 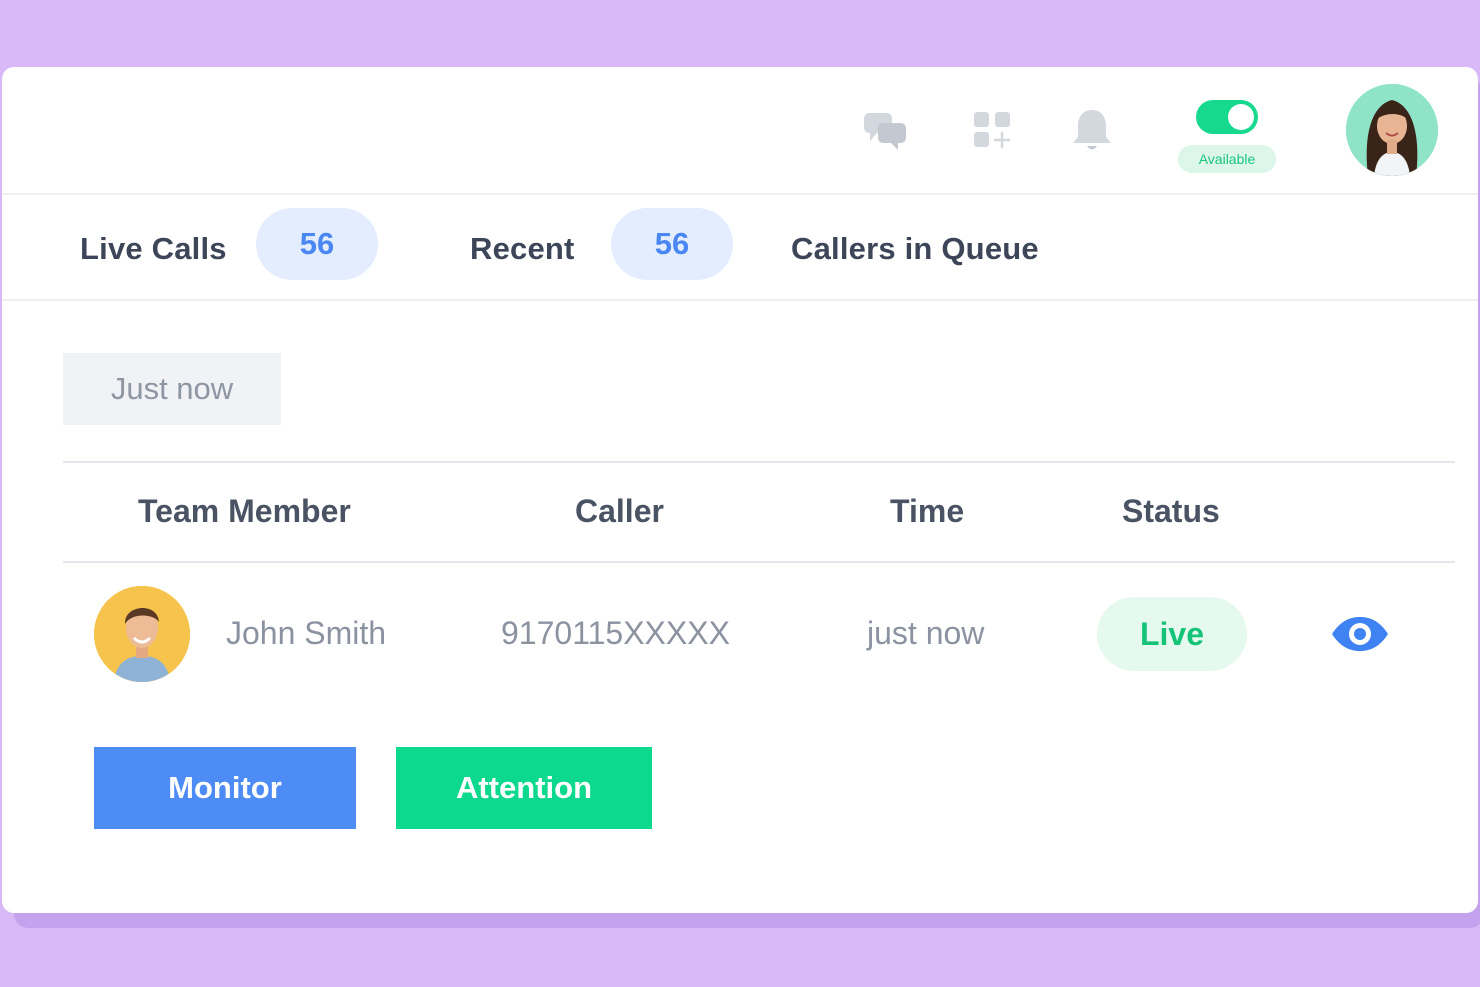 What do you see at coordinates (1241, 117) in the screenshot?
I see `toggle-knob` at bounding box center [1241, 117].